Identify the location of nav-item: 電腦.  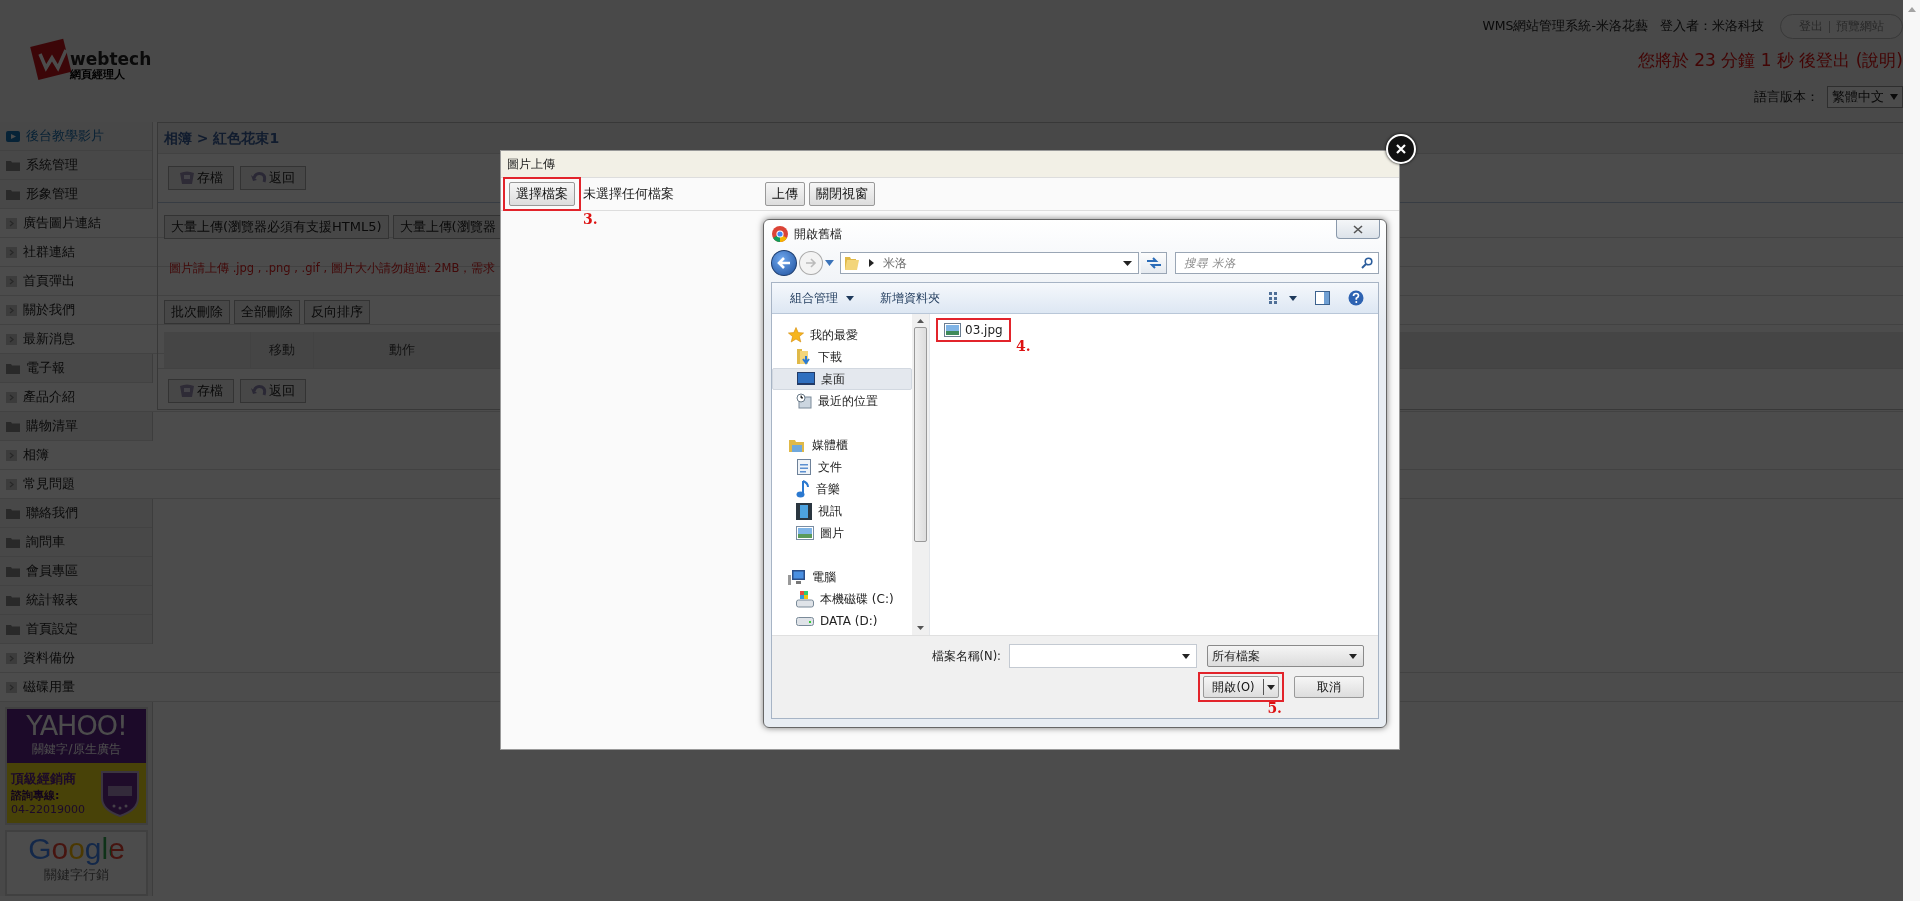
(842, 577).